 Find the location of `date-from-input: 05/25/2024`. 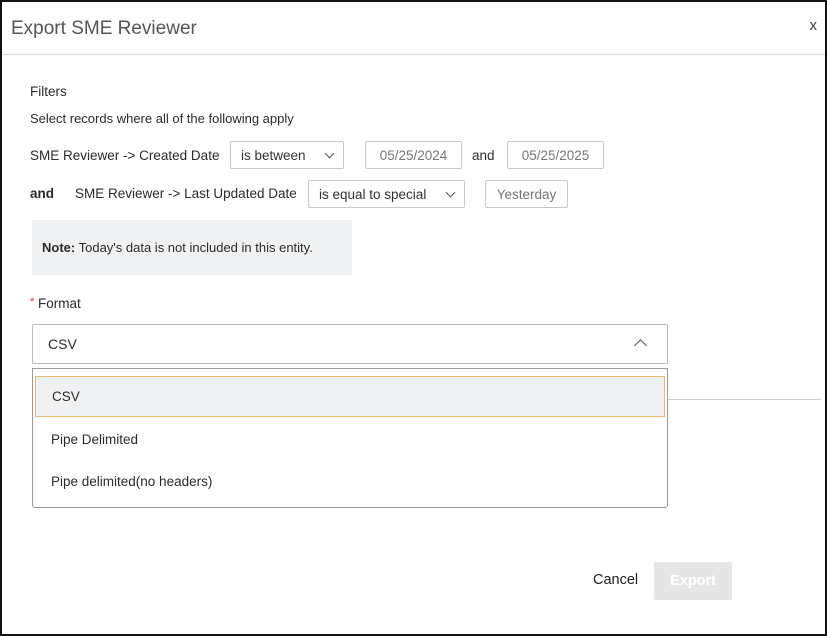

date-from-input: 05/25/2024 is located at coordinates (413, 155).